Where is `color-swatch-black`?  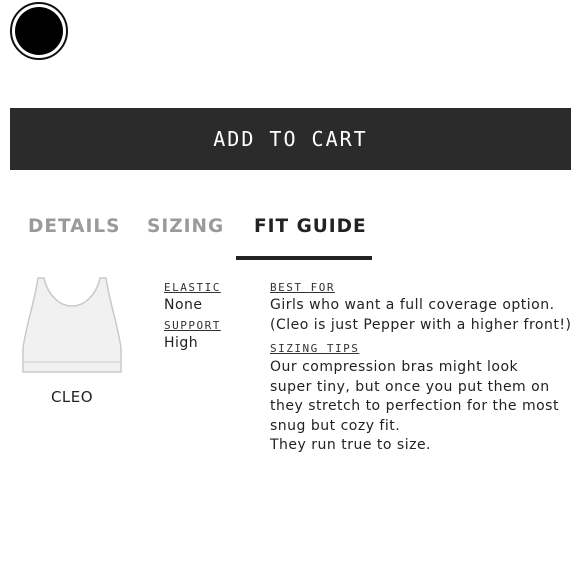
color-swatch-black is located at coordinates (39, 31).